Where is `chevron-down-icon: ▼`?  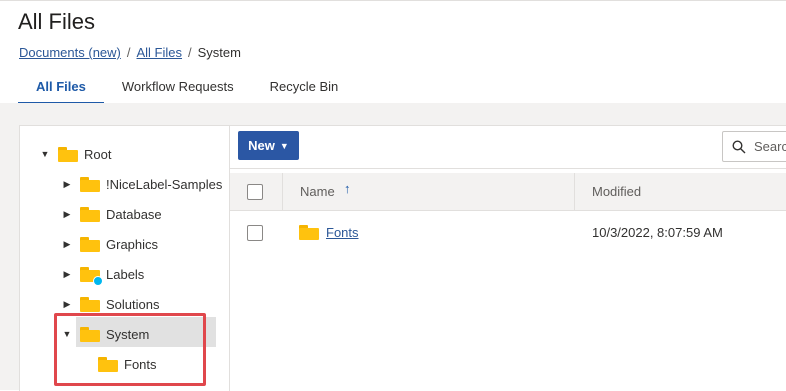
chevron-down-icon: ▼ is located at coordinates (284, 145).